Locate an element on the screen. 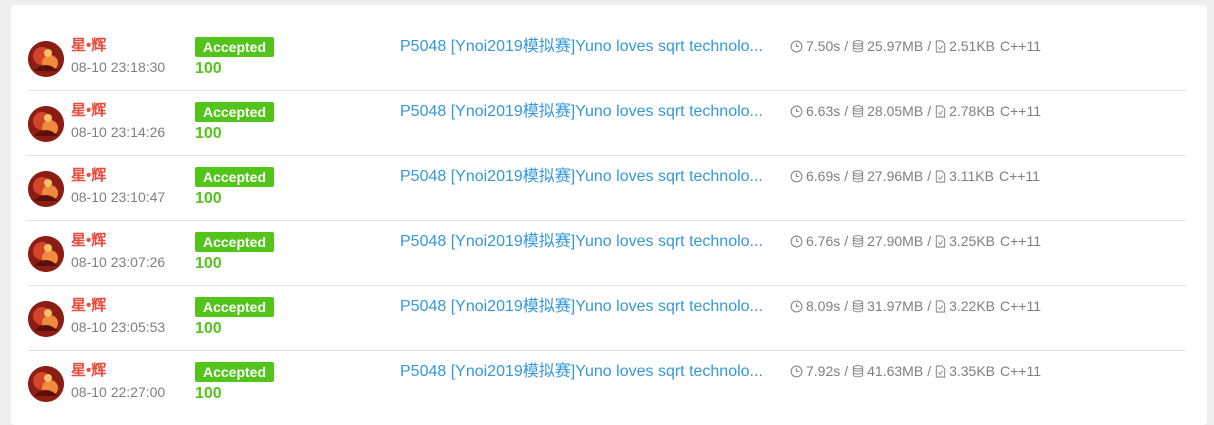 This screenshot has width=1214, height=425. memory: 27.90MB is located at coordinates (895, 241).